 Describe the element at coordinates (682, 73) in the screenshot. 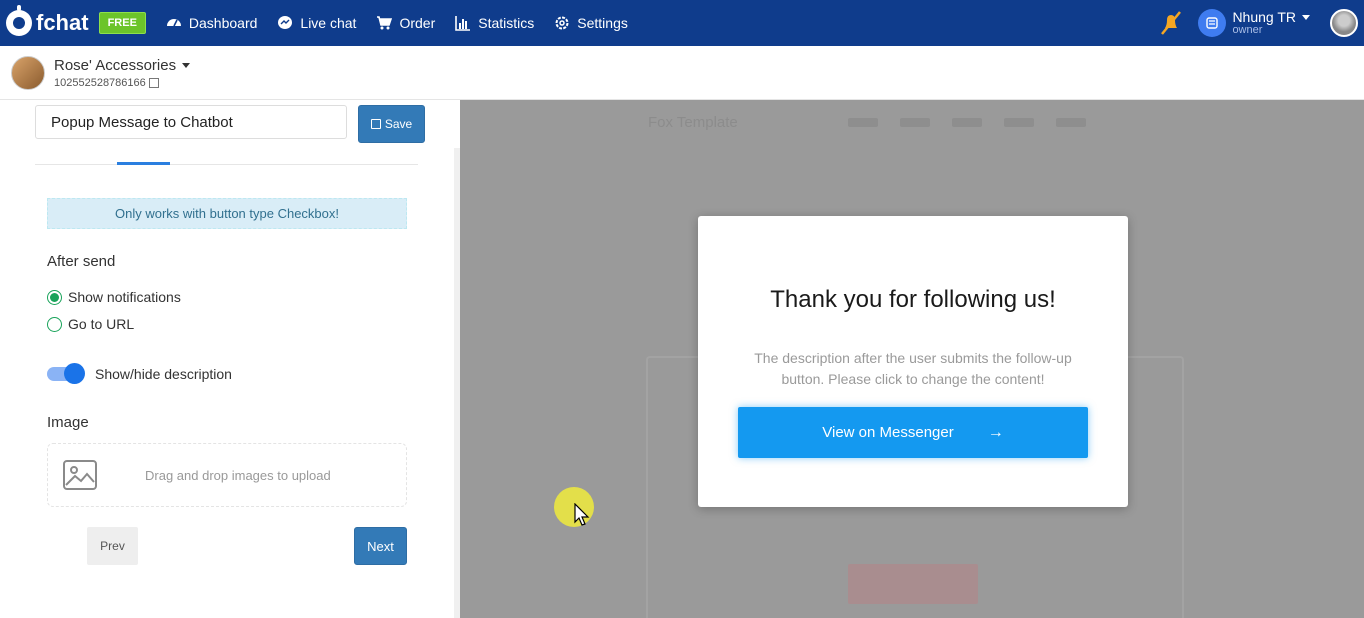

I see `page-selector-bar: Rose' Accessories 102552528786166` at that location.